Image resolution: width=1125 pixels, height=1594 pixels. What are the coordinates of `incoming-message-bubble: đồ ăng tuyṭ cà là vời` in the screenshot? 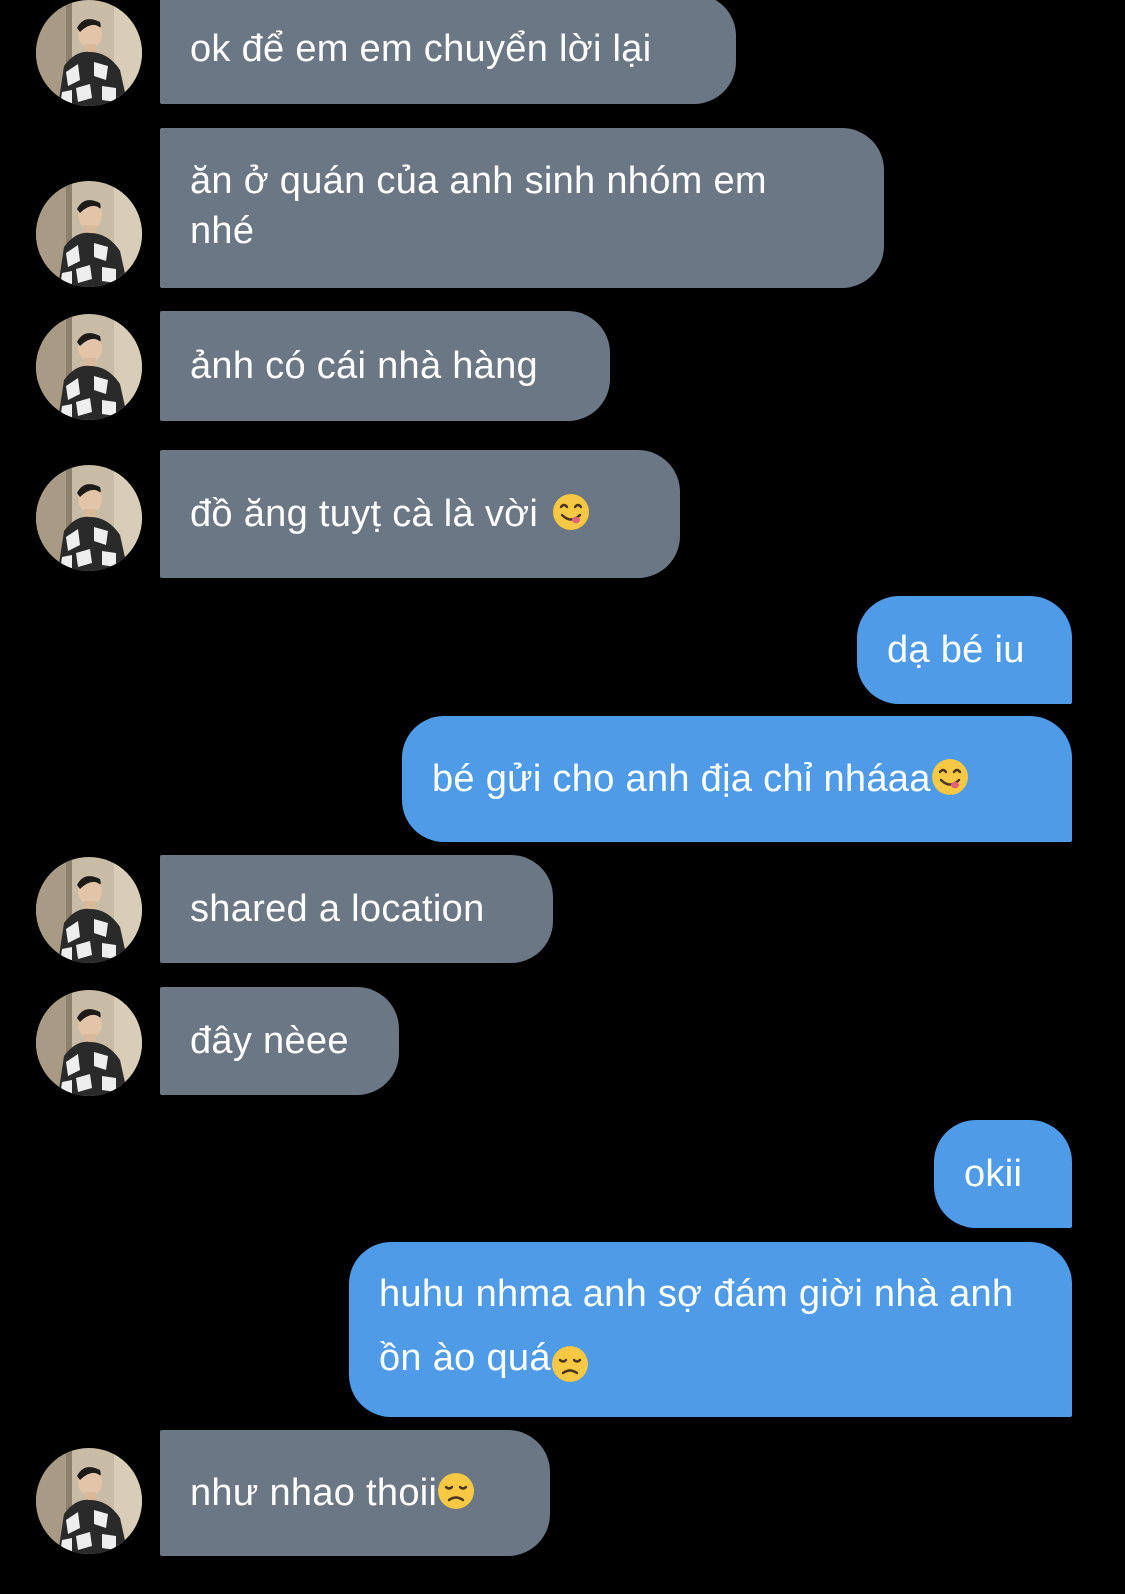 It's located at (420, 514).